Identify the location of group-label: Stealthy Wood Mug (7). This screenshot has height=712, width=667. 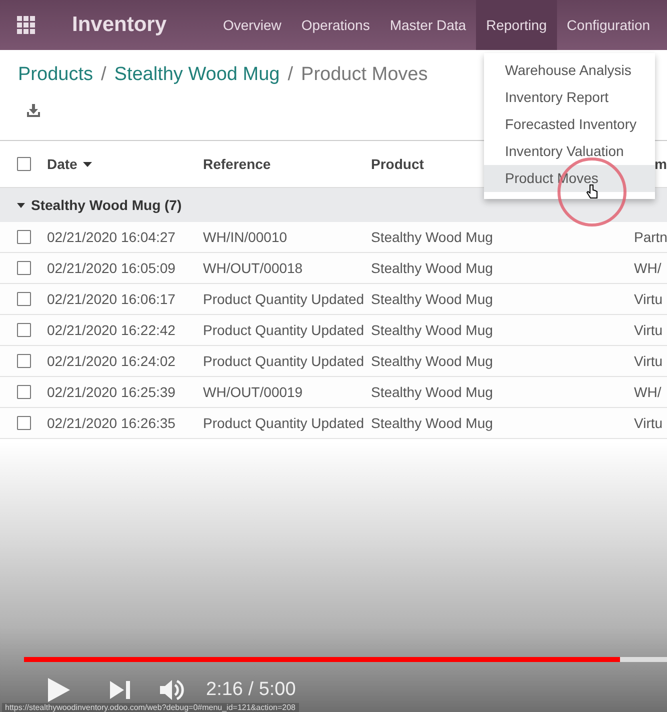
(106, 205).